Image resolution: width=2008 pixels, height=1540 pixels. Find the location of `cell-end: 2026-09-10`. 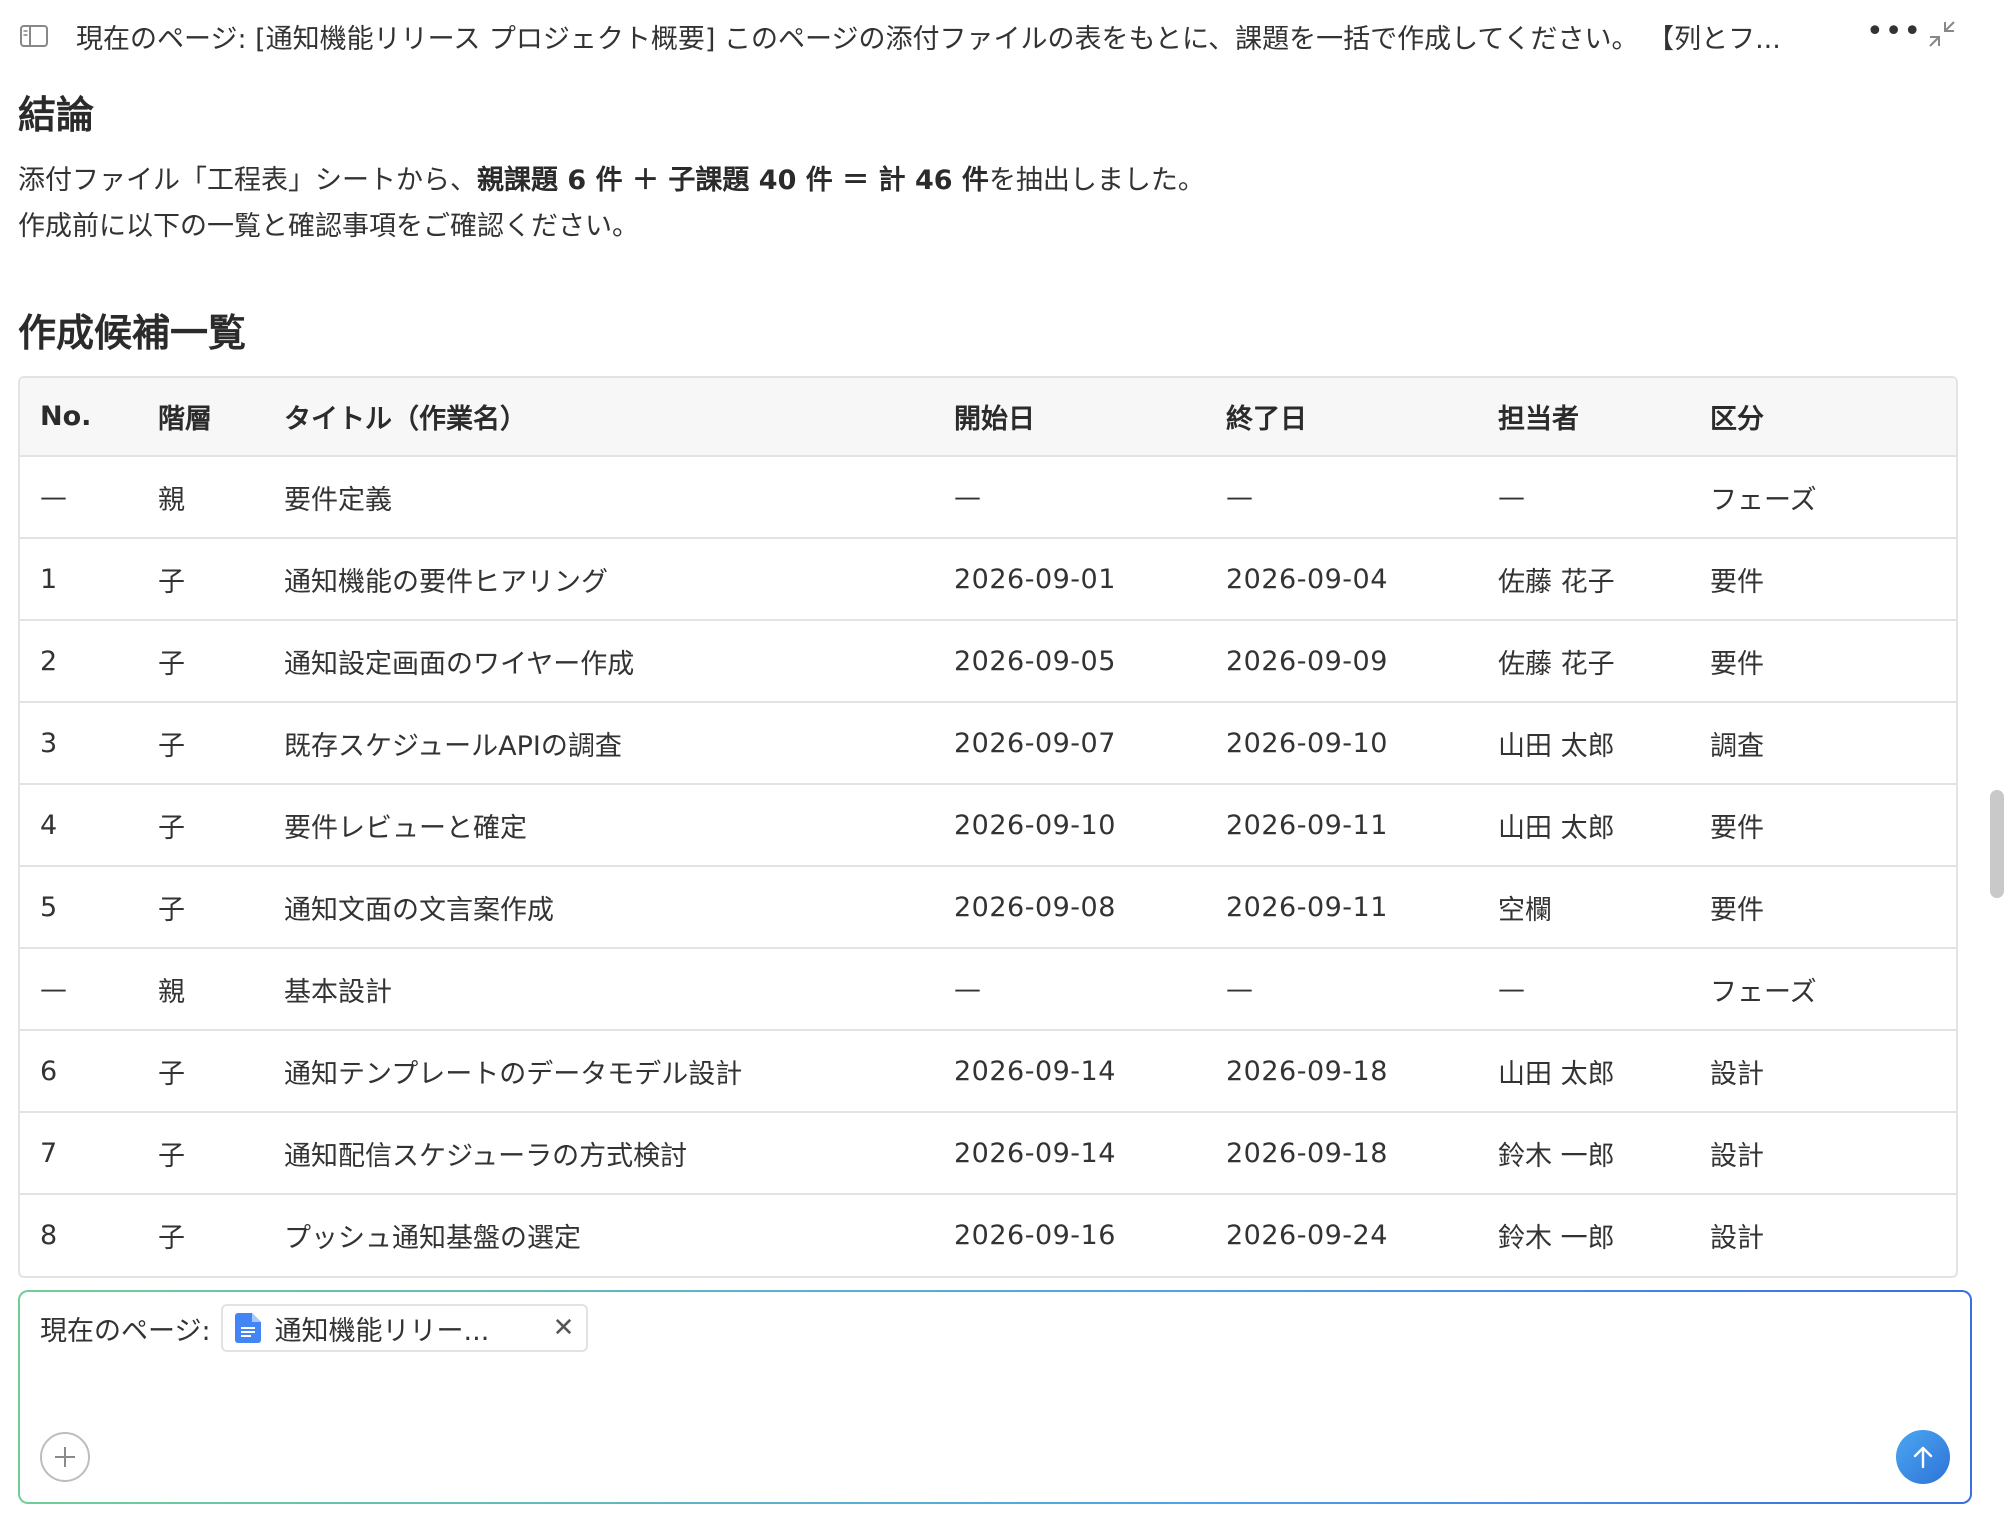

cell-end: 2026-09-10 is located at coordinates (1307, 743).